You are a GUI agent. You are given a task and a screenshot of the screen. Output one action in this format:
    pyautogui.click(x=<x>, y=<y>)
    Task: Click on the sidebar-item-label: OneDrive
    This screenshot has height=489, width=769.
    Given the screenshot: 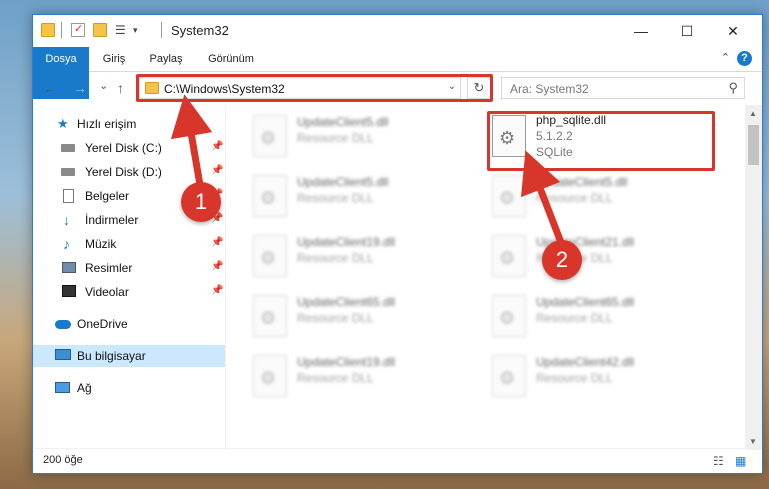 What is the action you would take?
    pyautogui.click(x=102, y=324)
    